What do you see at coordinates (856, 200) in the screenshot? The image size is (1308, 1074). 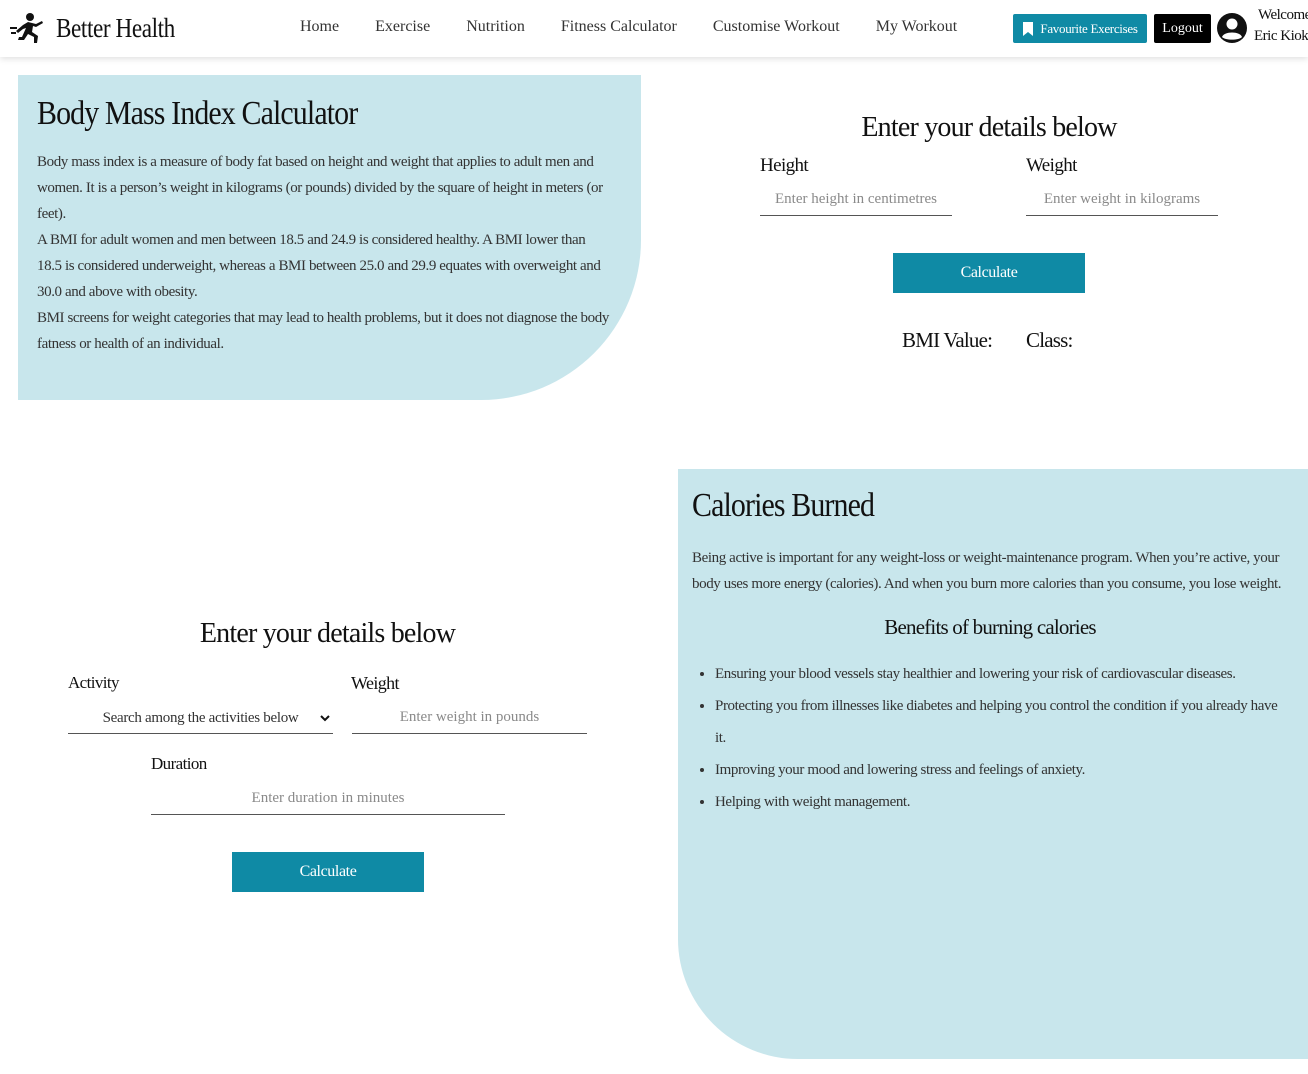 I see `height-input` at bounding box center [856, 200].